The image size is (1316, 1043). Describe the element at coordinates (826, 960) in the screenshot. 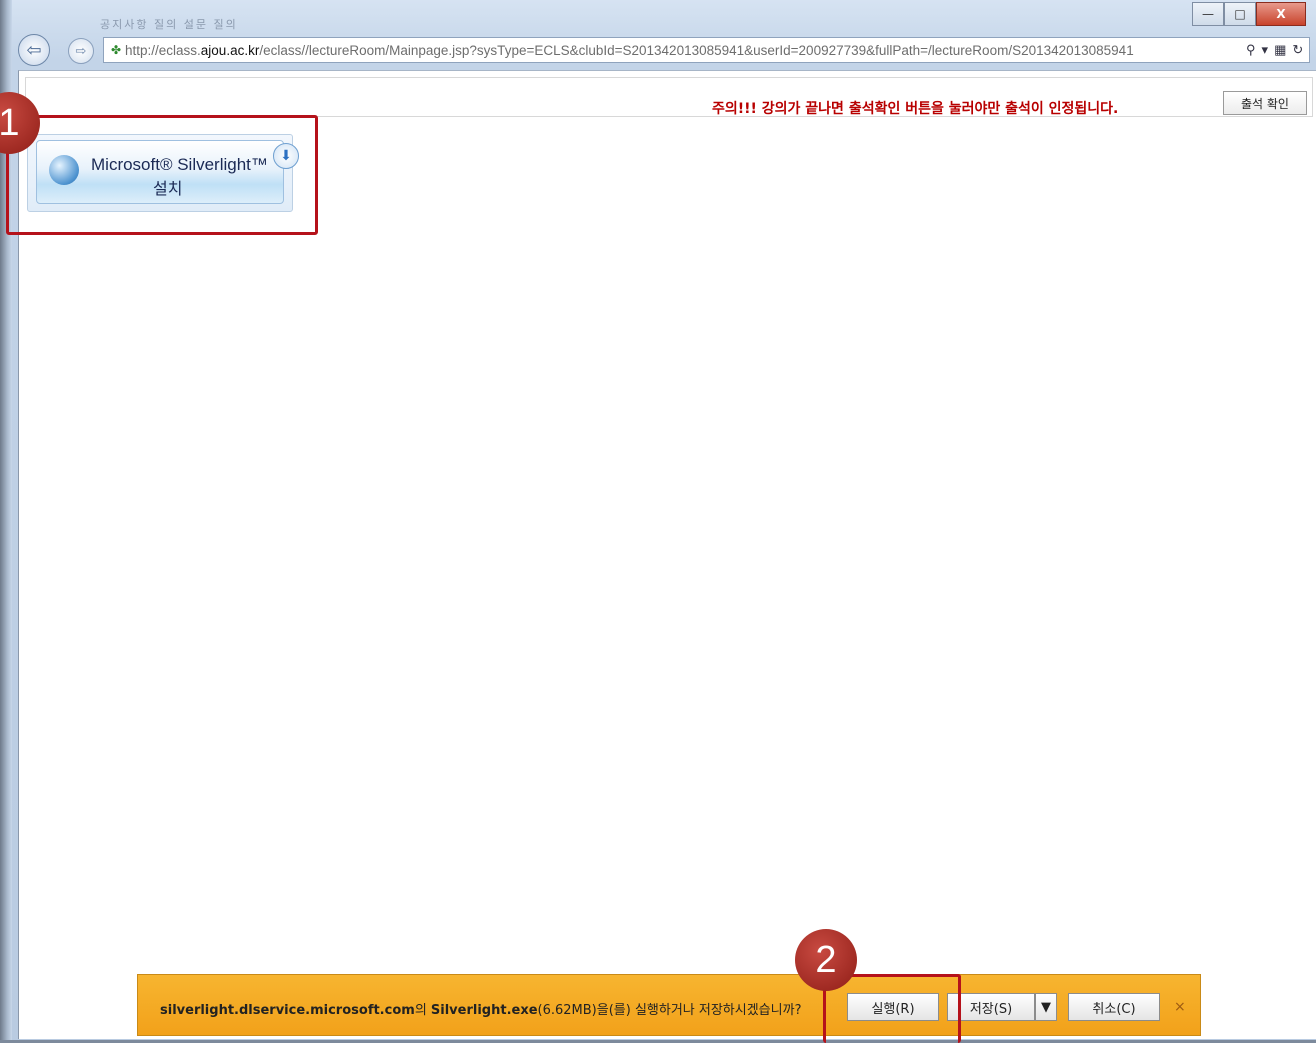

I see `step-marker-2: 2` at that location.